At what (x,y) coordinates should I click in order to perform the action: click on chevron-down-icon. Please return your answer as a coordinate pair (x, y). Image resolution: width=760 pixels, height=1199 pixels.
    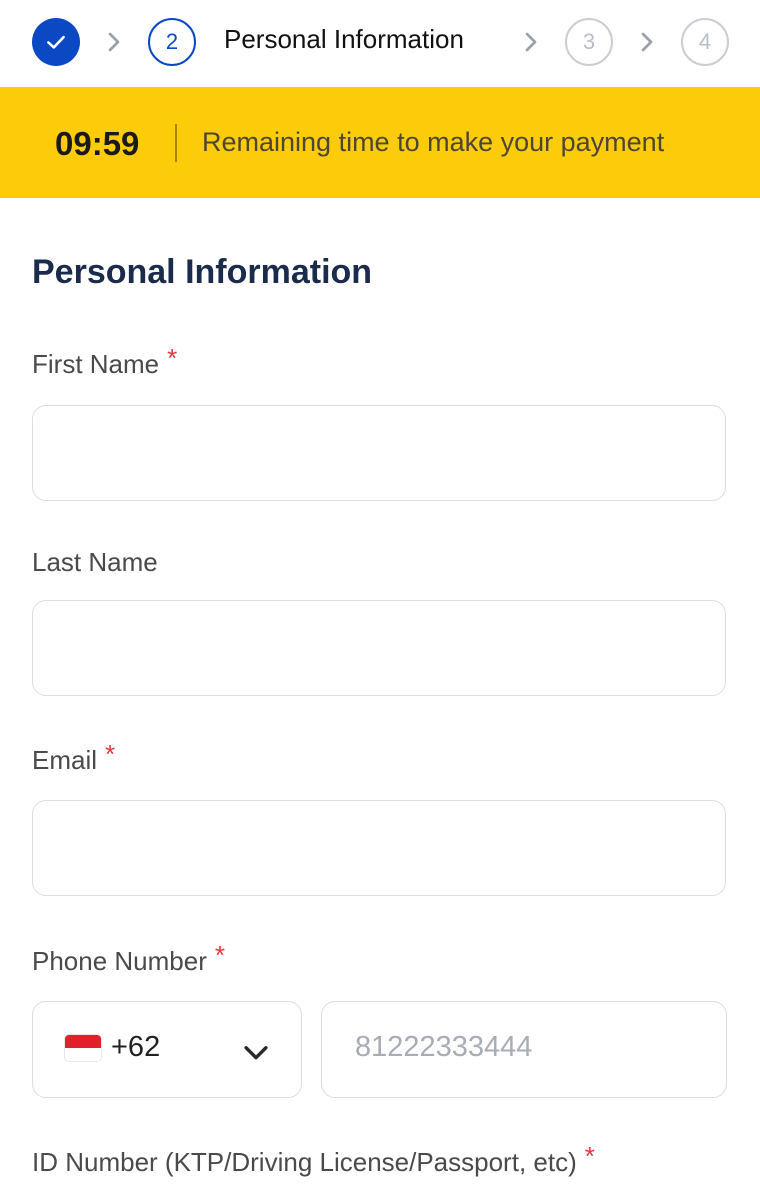
    Looking at the image, I should click on (256, 1053).